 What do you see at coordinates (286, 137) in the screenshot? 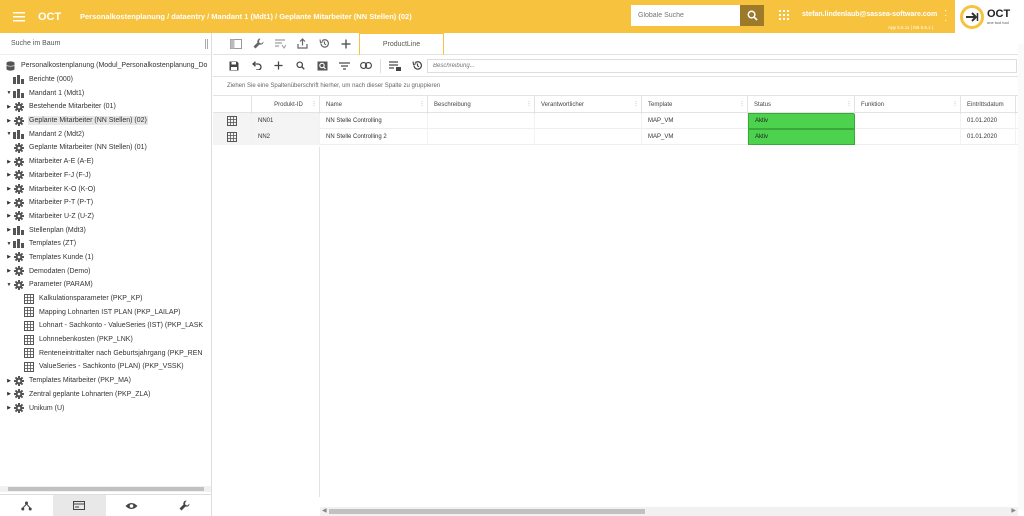
I see `cell-id: NN2` at bounding box center [286, 137].